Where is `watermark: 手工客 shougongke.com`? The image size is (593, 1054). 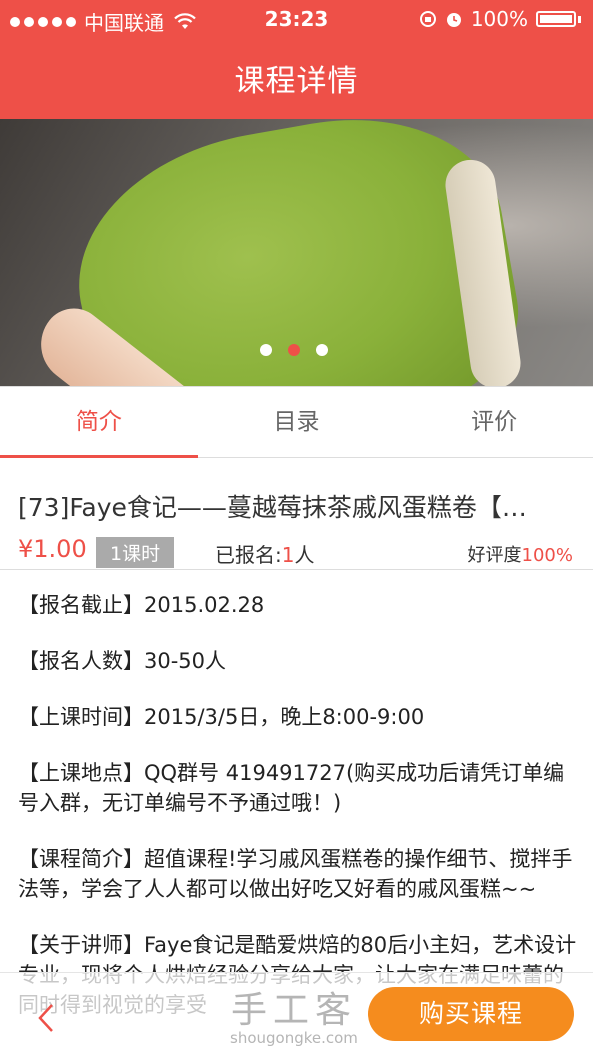
watermark: 手工客 shougongke.com is located at coordinates (294, 1018).